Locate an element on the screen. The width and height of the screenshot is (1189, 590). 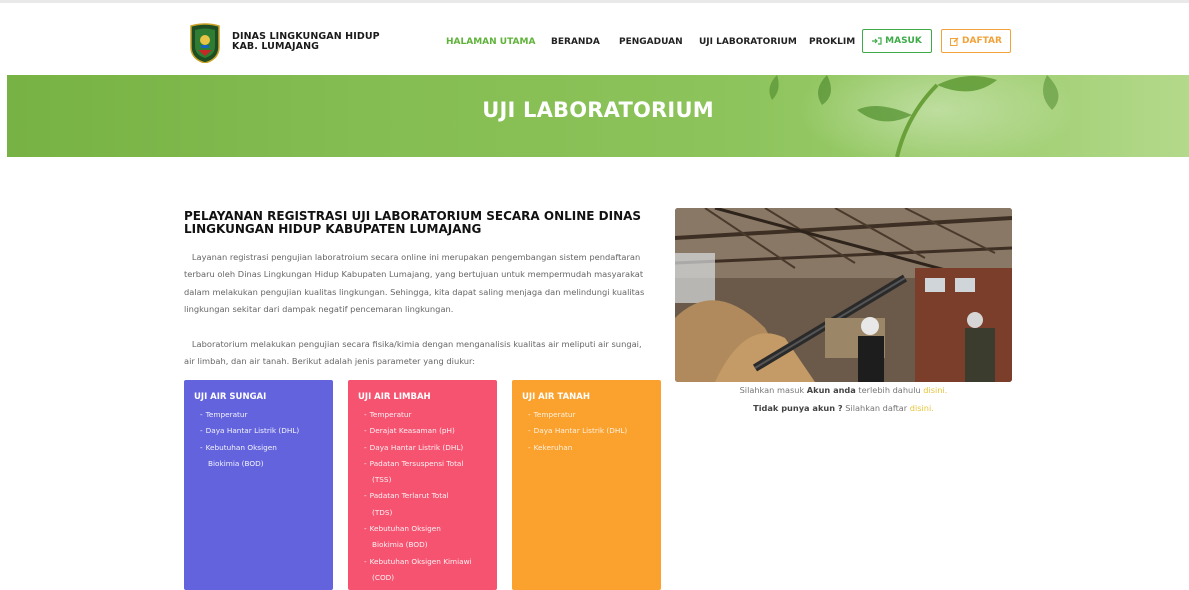
register-button: DAFTAR is located at coordinates (976, 41).